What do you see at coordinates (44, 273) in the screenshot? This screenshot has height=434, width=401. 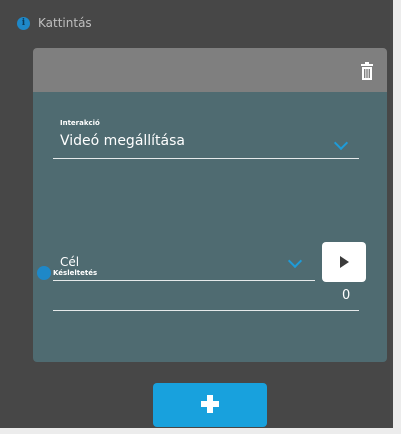 I see `info-icon` at bounding box center [44, 273].